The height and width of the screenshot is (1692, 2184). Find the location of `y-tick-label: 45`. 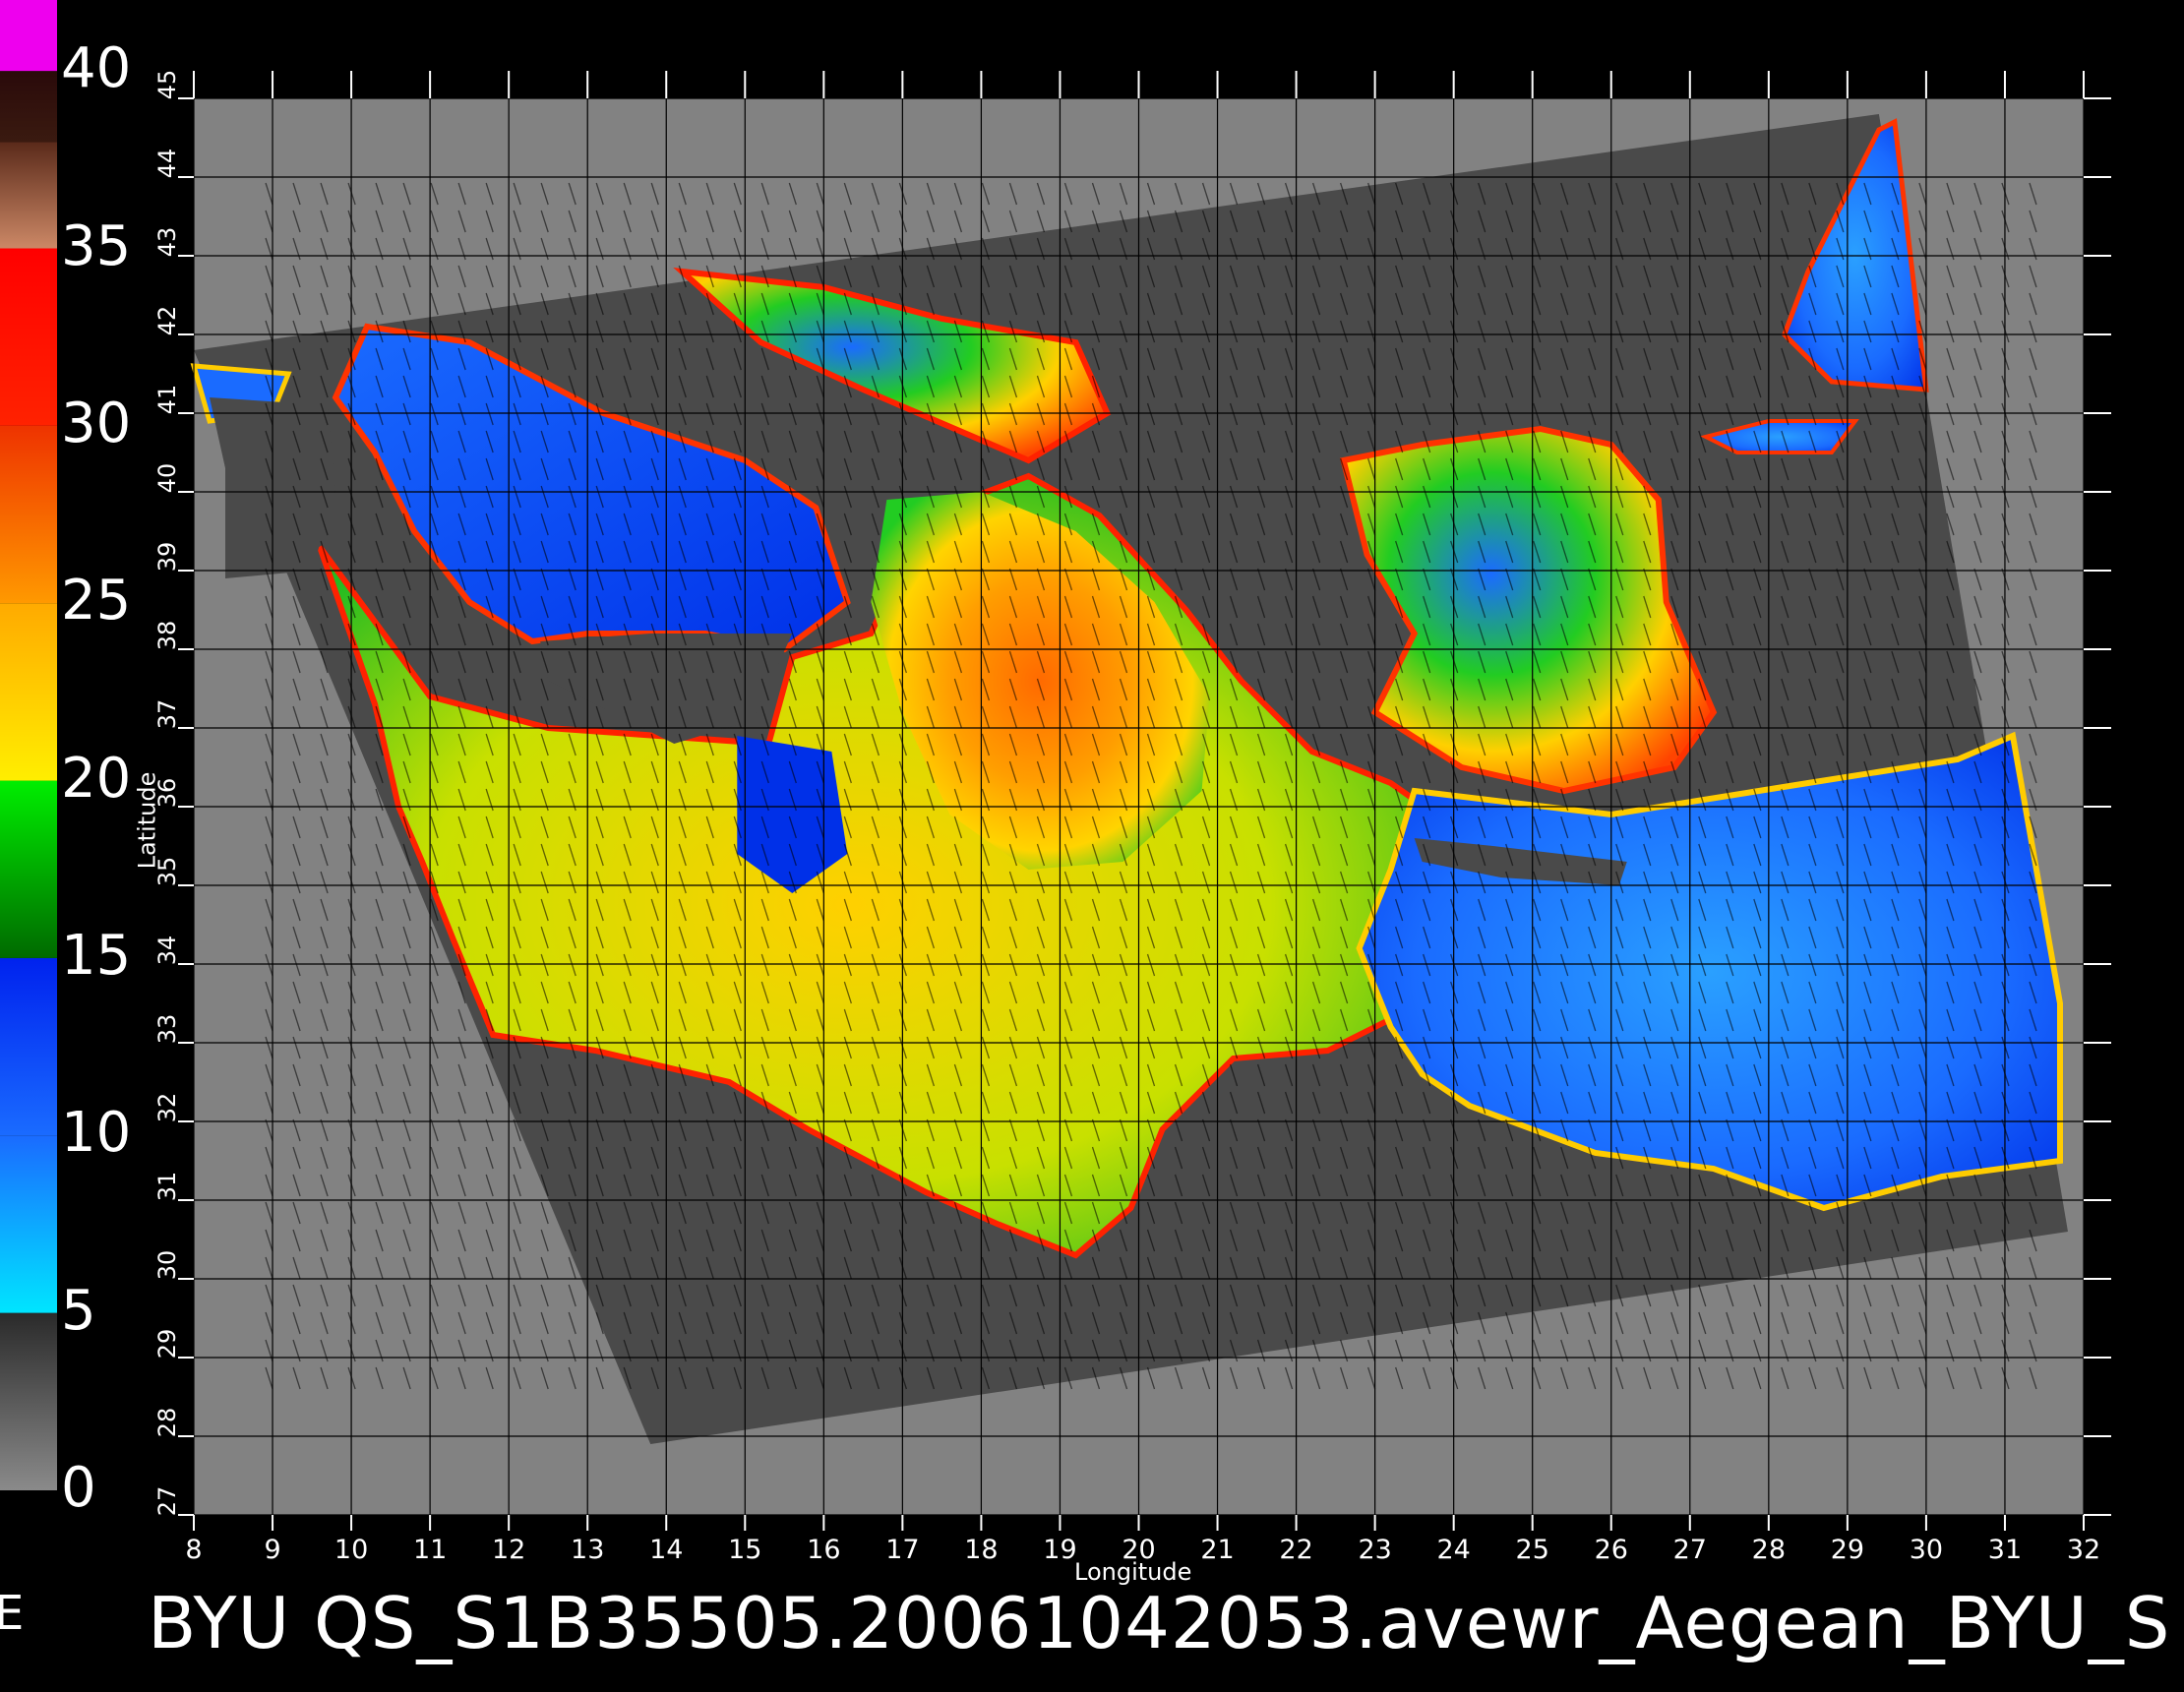

y-tick-label: 45 is located at coordinates (167, 84).